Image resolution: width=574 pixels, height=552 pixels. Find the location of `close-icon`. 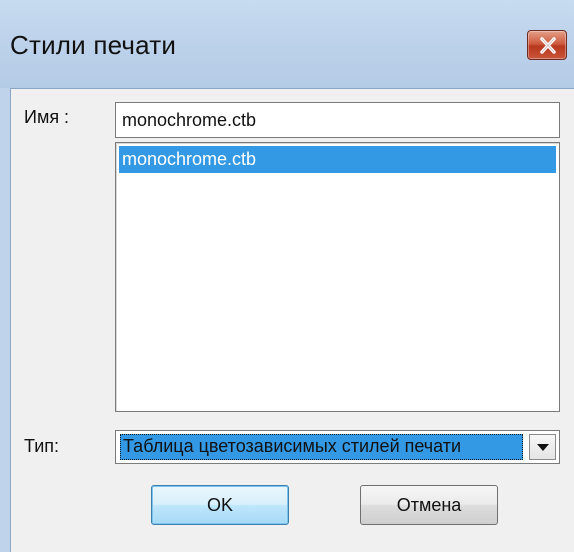

close-icon is located at coordinates (548, 45).